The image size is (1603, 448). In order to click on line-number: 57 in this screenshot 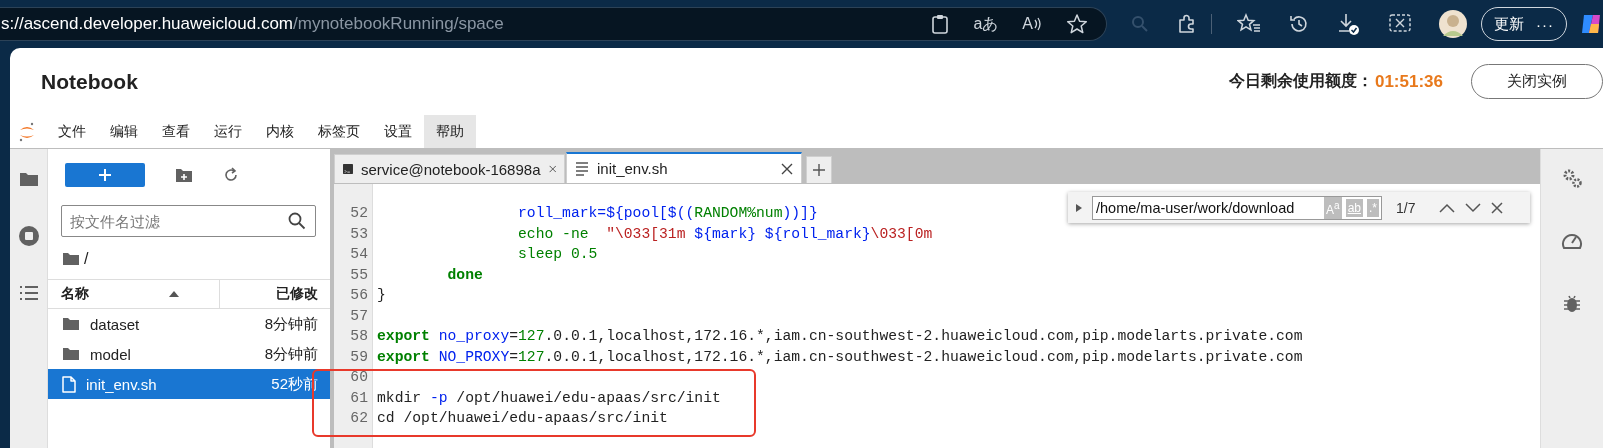, I will do `click(358, 315)`.